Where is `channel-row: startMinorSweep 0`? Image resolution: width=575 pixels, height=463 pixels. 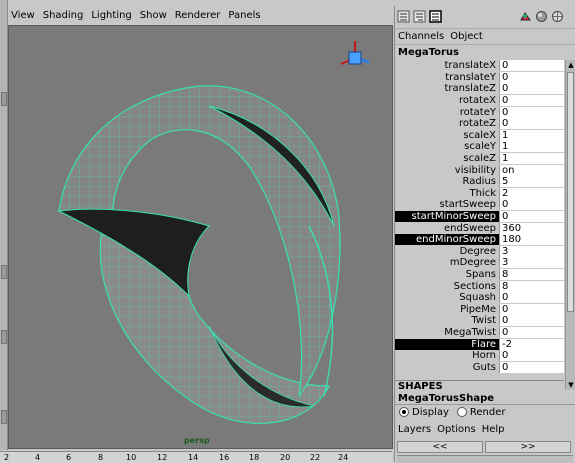 channel-row: startMinorSweep 0 is located at coordinates (479, 217).